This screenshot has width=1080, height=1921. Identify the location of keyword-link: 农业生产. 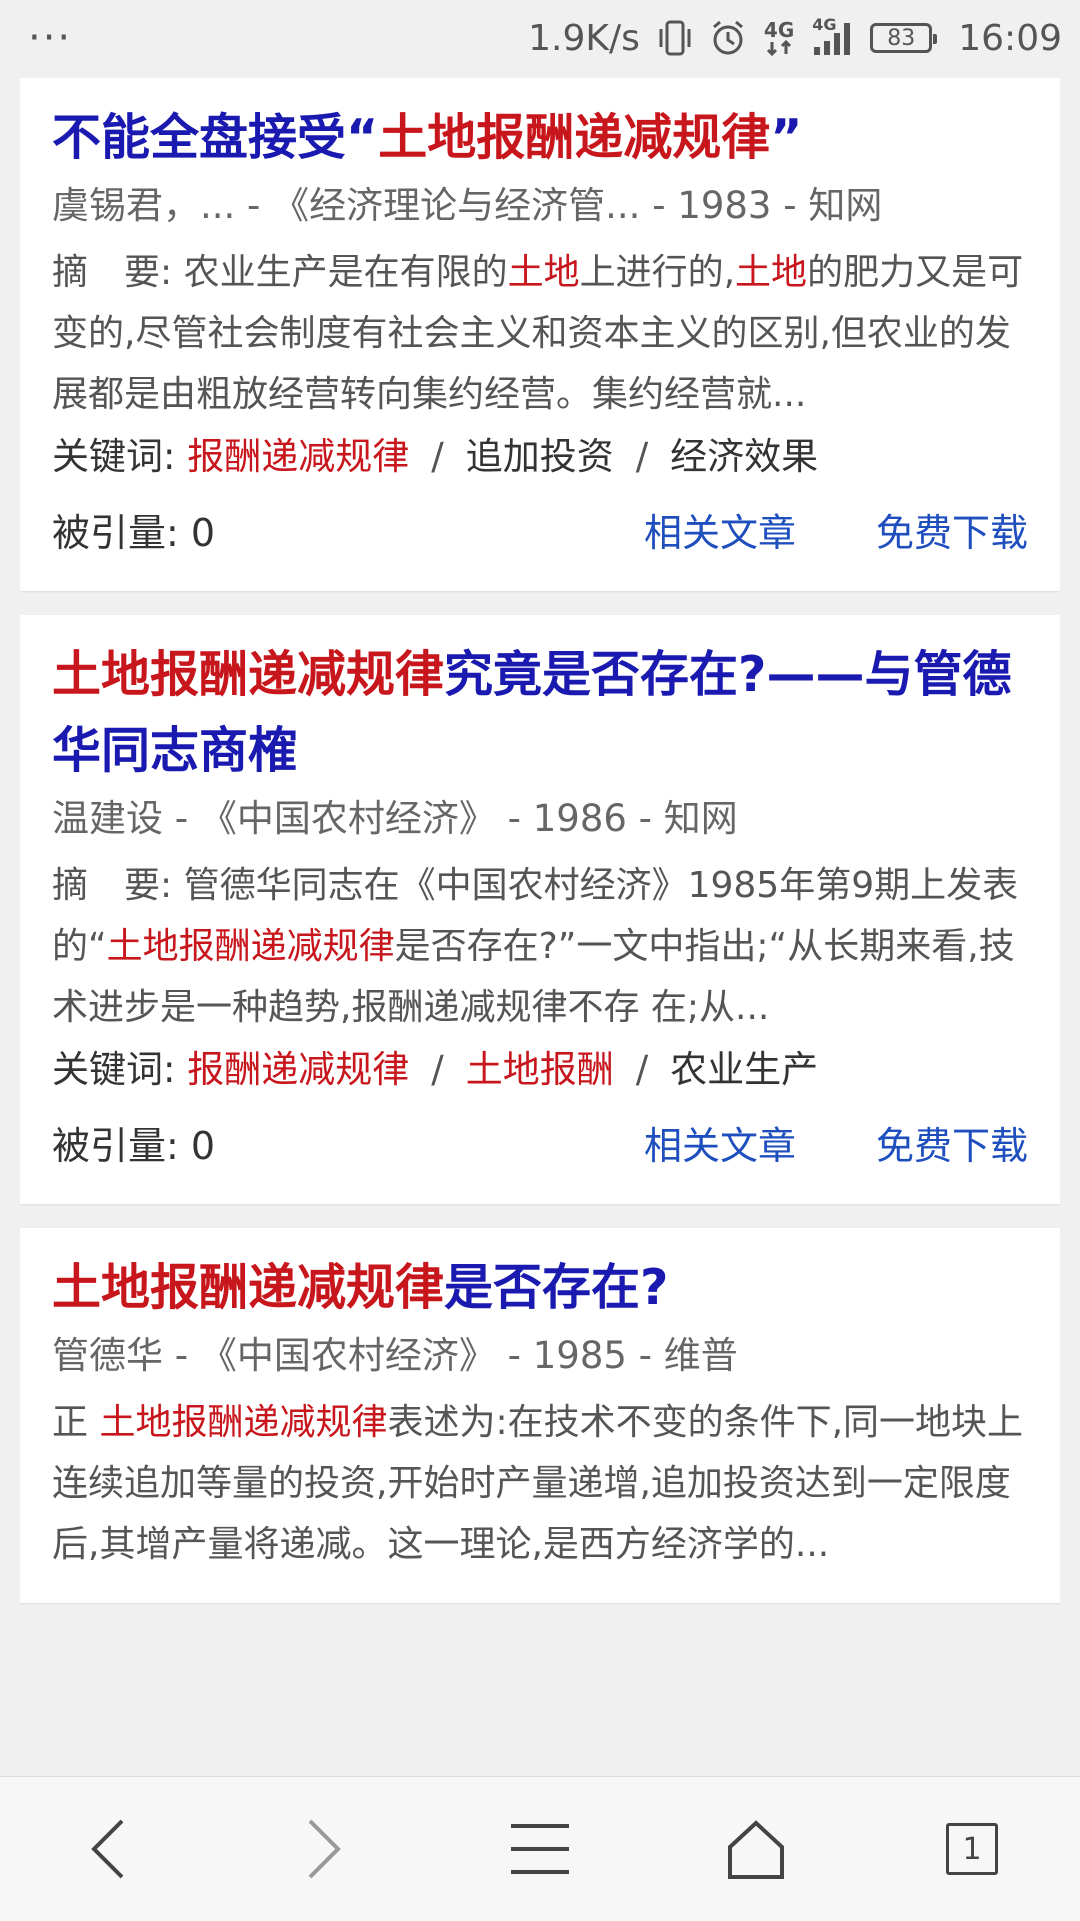
(744, 1069).